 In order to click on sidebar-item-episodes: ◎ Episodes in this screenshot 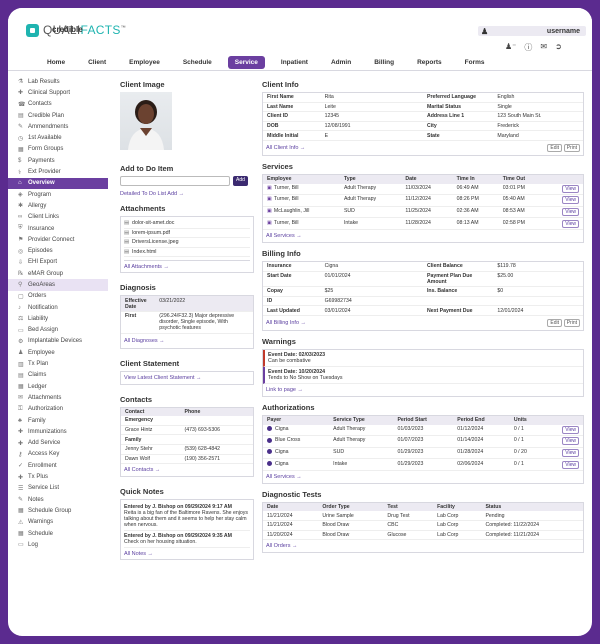, I will do `click(58, 250)`.